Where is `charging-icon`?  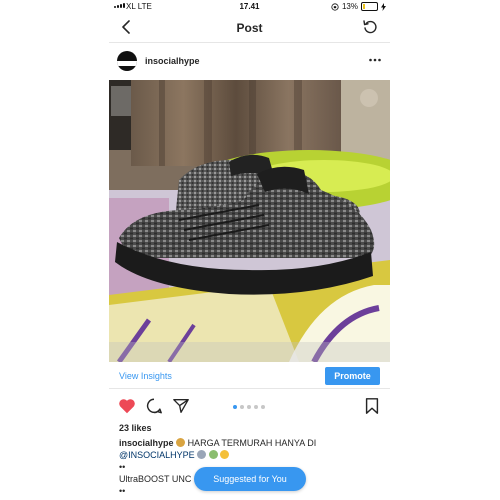 charging-icon is located at coordinates (383, 6).